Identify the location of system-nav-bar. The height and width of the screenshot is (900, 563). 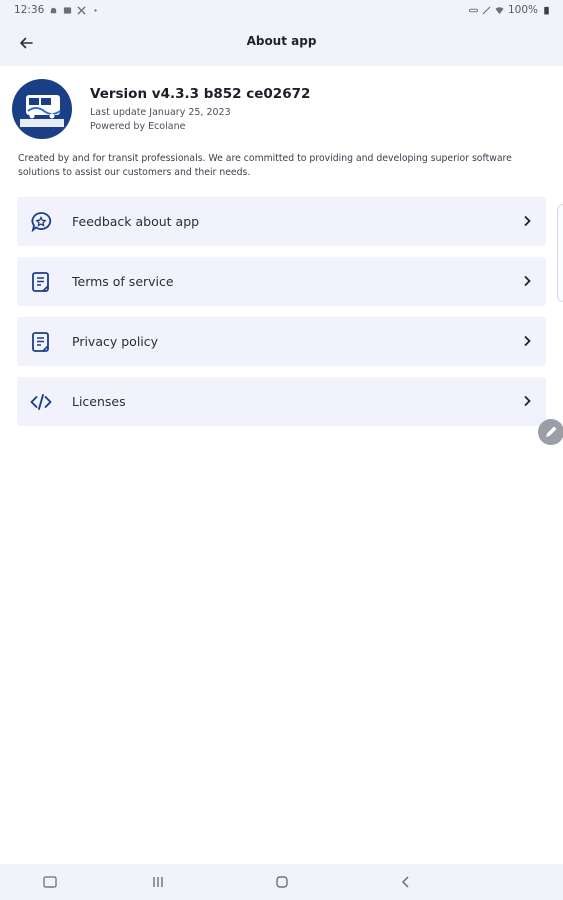
(281, 882).